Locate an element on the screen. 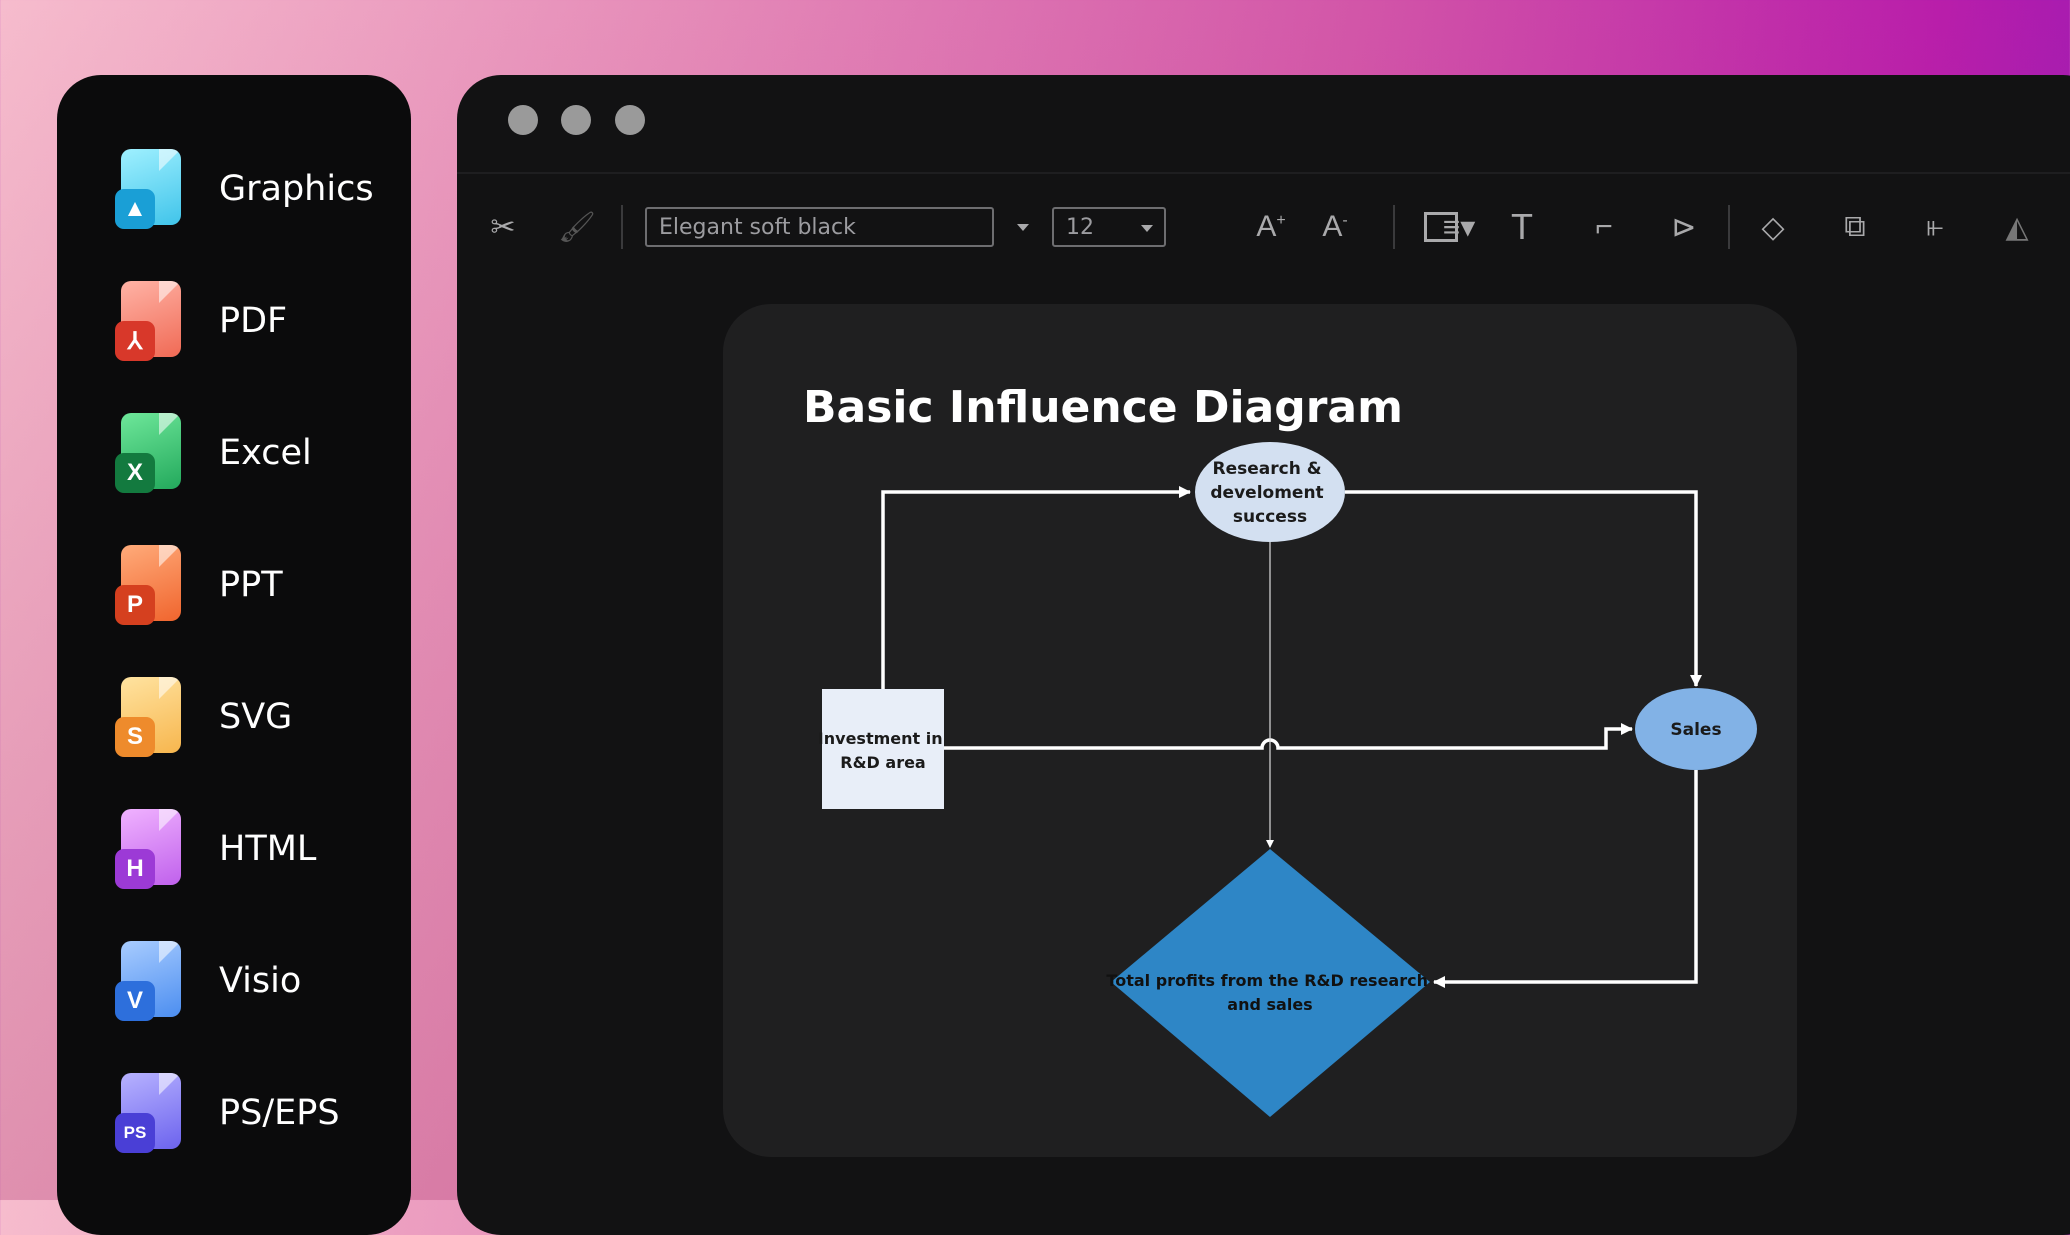 This screenshot has width=2070, height=1235. node-investment is located at coordinates (883, 749).